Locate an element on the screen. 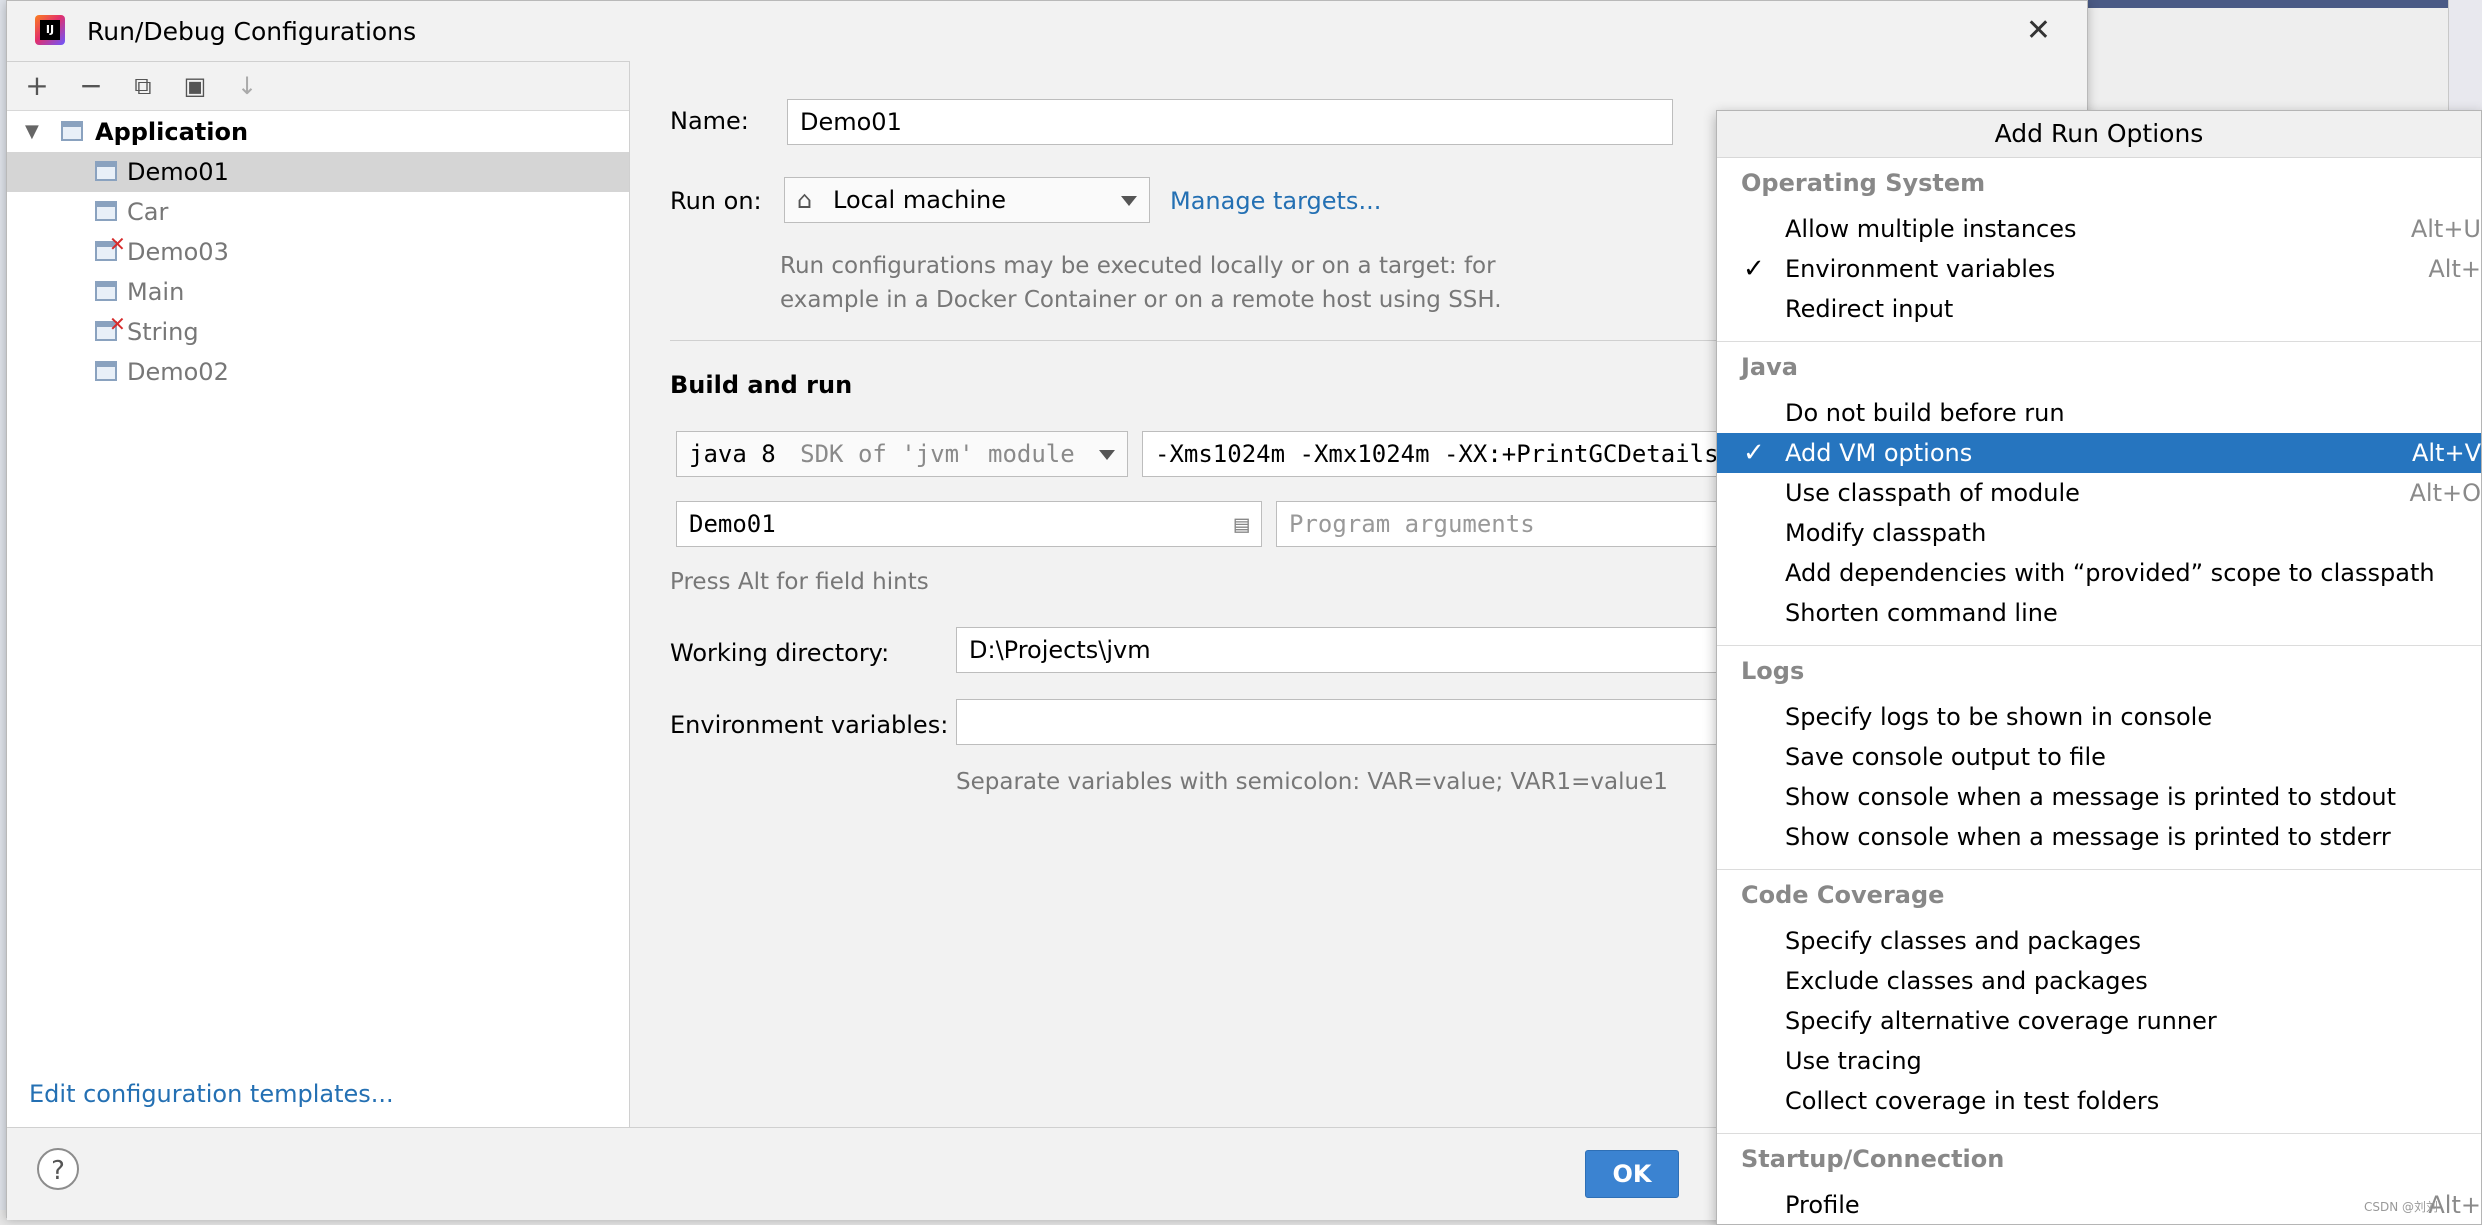 The width and height of the screenshot is (2482, 1225). option-shortcut: Alt+O is located at coordinates (2445, 493).